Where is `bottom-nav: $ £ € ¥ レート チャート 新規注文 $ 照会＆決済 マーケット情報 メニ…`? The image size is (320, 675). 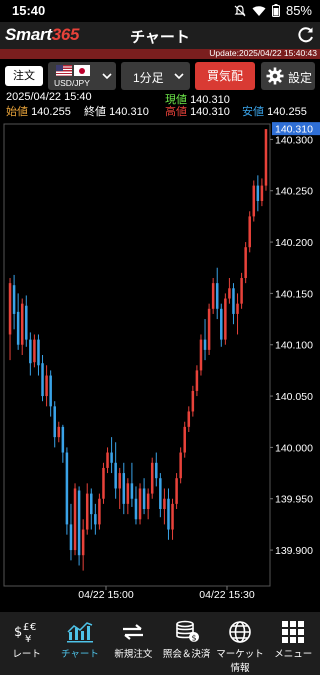 bottom-nav: $ £ € ¥ レート チャート 新規注文 $ 照会＆決済 マーケット情報 メニ… is located at coordinates (160, 643).